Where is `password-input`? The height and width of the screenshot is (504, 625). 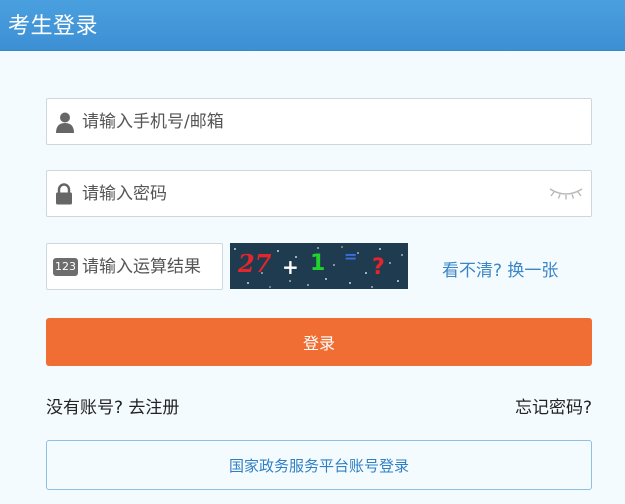 password-input is located at coordinates (307, 193).